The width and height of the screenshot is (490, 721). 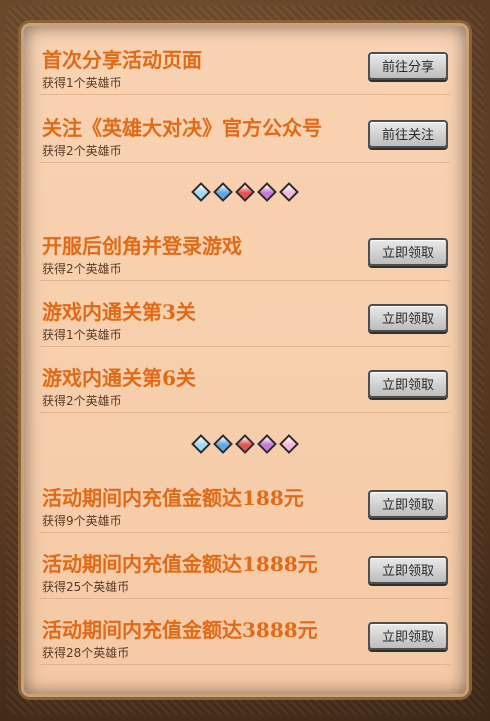 What do you see at coordinates (180, 630) in the screenshot?
I see `task-title: 活动期间内充值金额达3888元` at bounding box center [180, 630].